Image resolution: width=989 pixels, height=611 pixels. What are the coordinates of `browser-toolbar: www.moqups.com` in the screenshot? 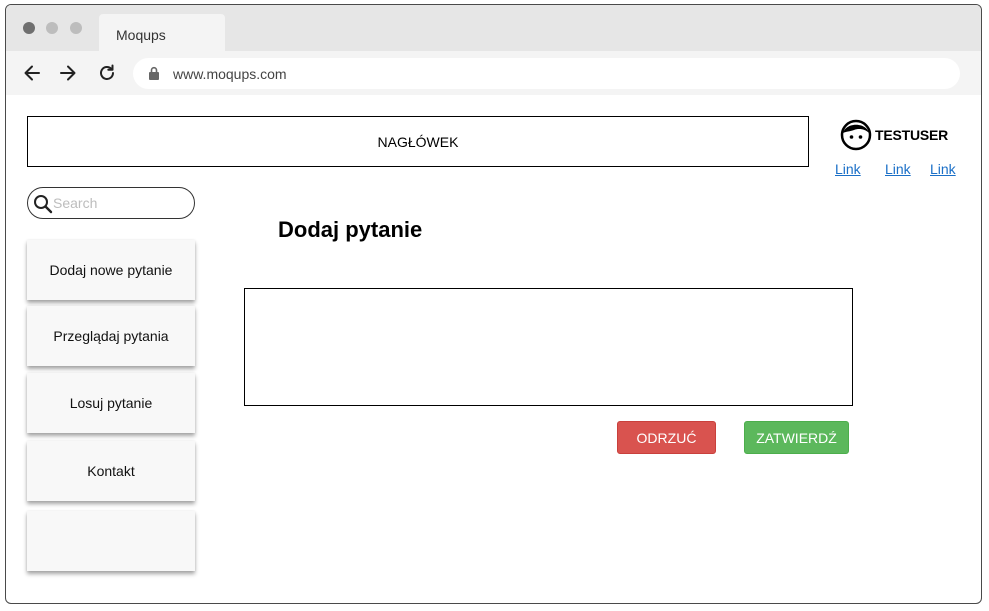 It's located at (493, 73).